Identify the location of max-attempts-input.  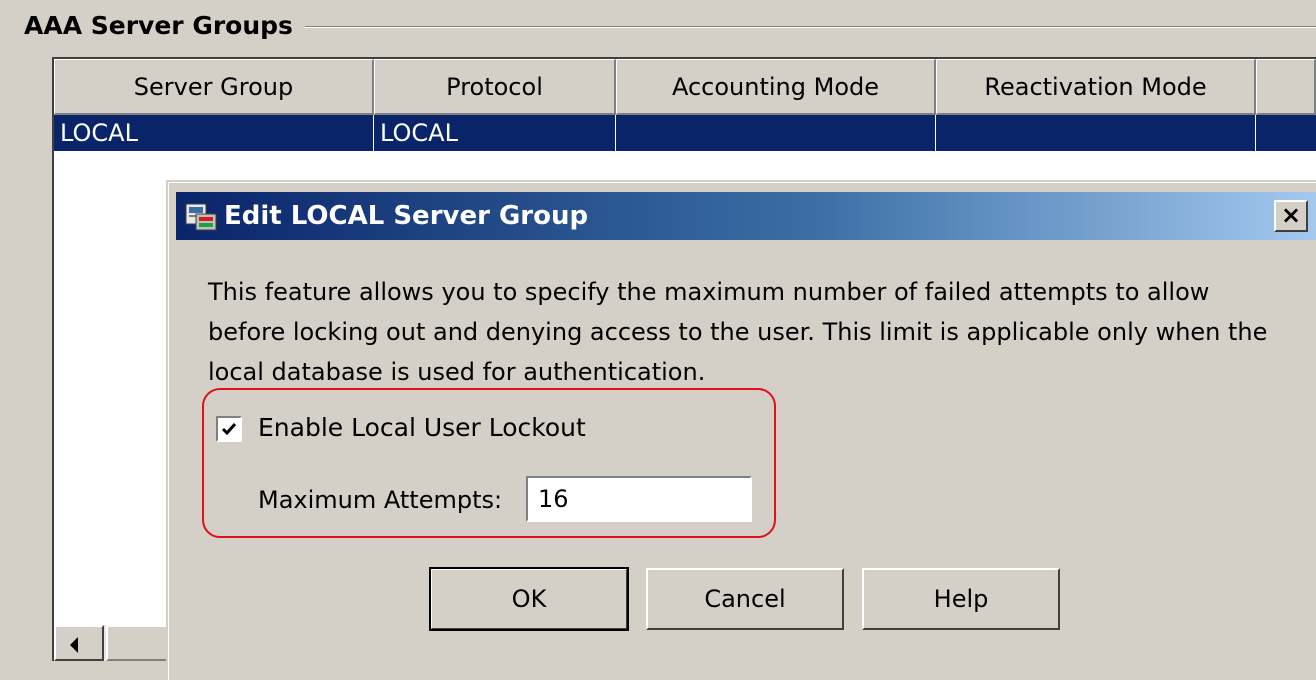
(639, 499).